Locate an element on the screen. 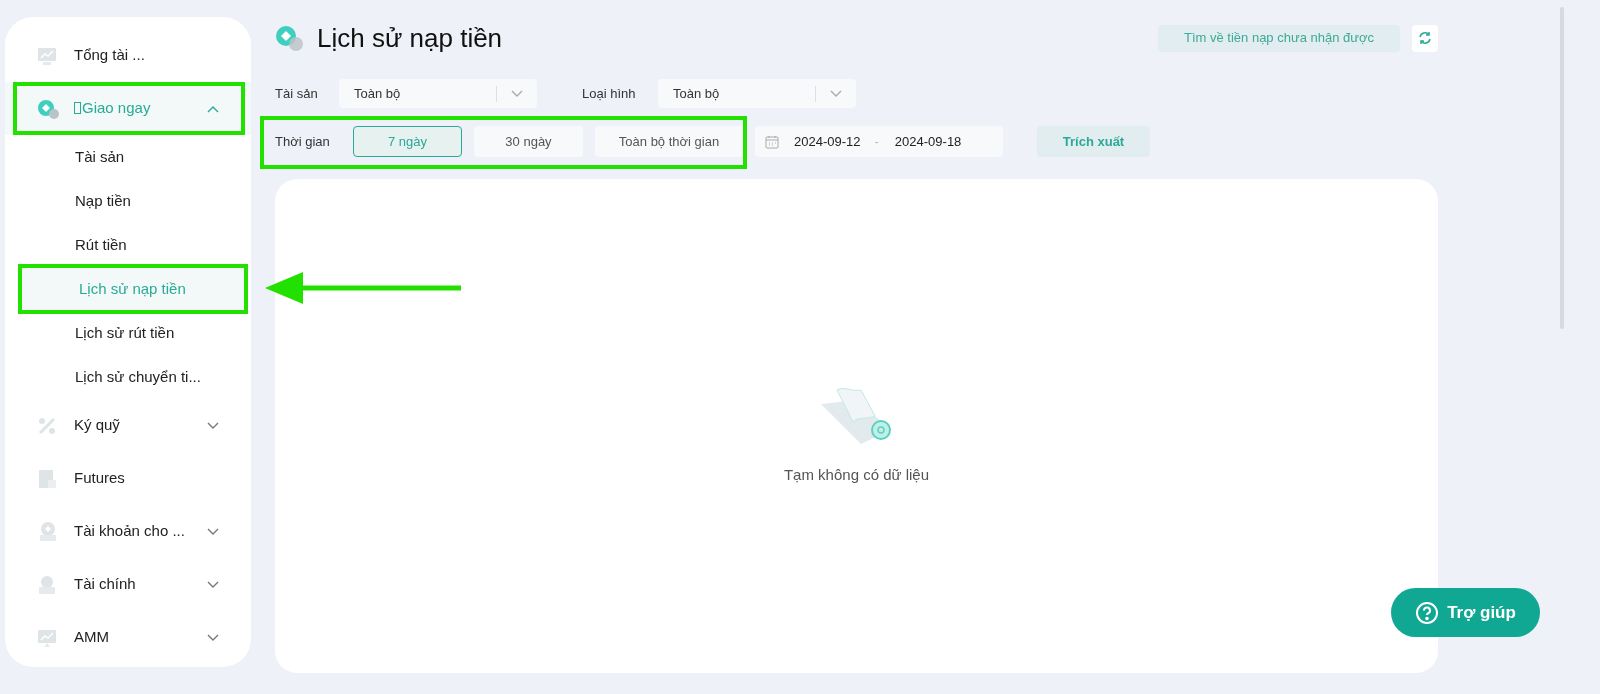 This screenshot has height=694, width=1600. submenu-item: Nạp tiền is located at coordinates (128, 201).